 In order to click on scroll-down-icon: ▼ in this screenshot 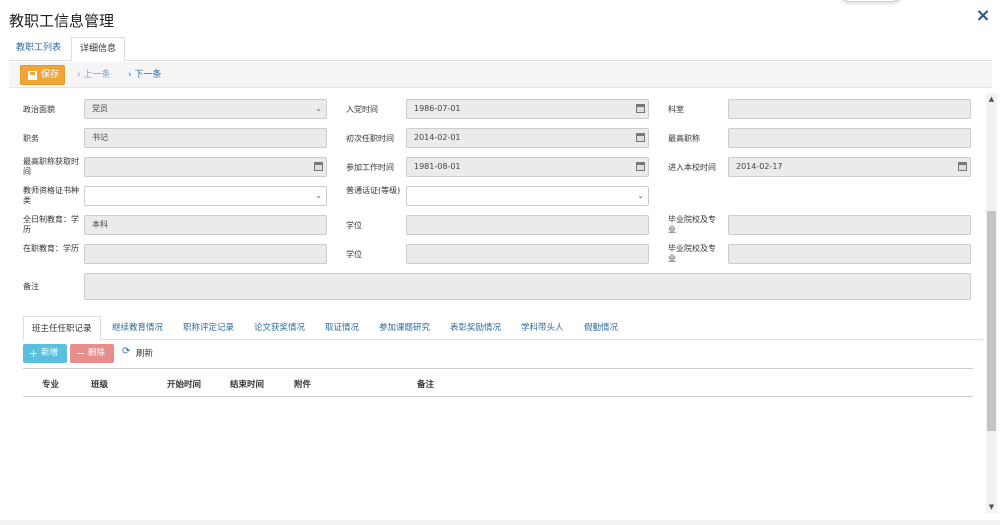, I will do `click(991, 507)`.